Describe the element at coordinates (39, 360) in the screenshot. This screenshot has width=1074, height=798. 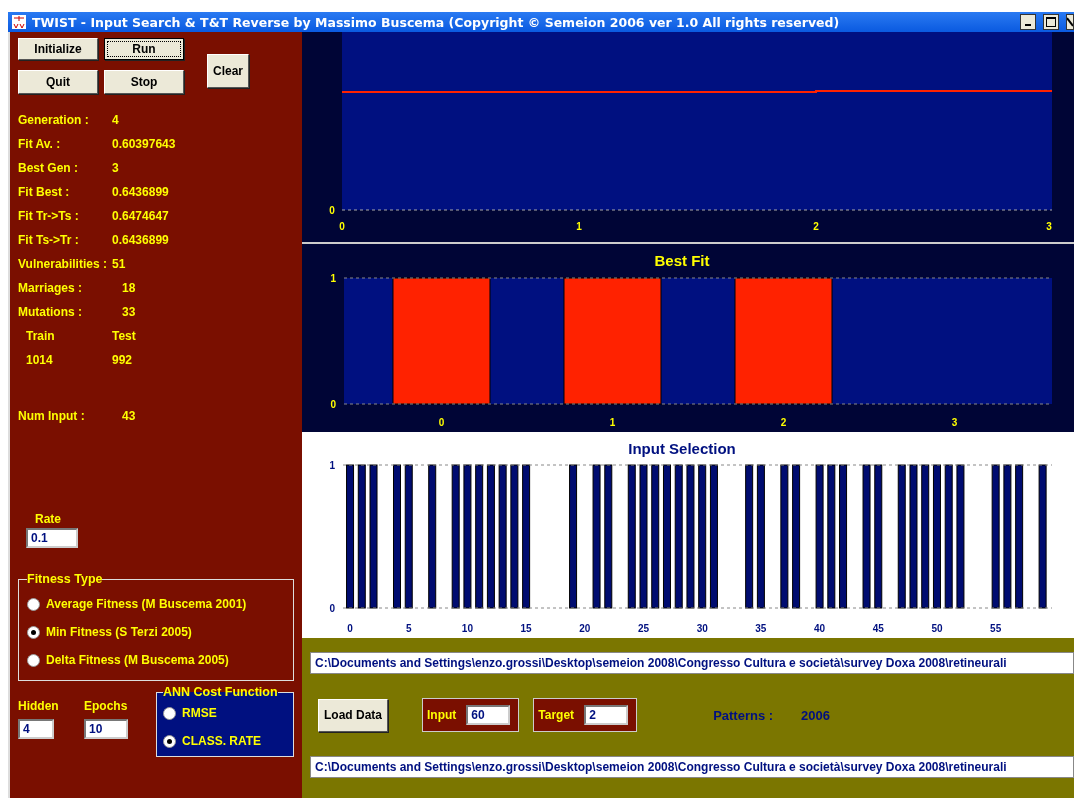
I see `train-count: 1014` at that location.